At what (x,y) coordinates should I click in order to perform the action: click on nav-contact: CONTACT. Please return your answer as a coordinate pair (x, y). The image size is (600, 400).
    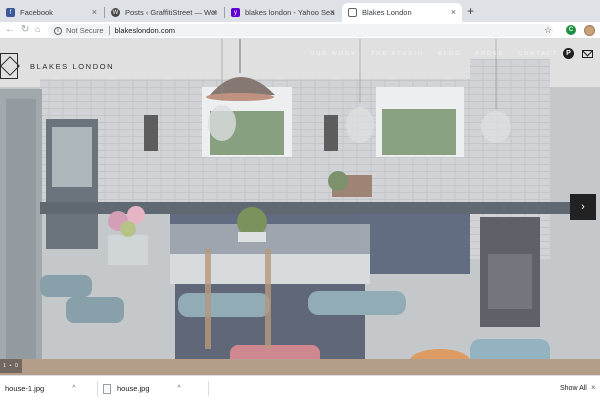
    Looking at the image, I should click on (538, 54).